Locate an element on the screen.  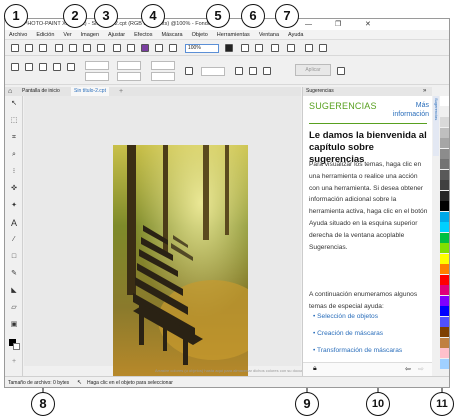
paste-icon is located at coordinates (101, 48).